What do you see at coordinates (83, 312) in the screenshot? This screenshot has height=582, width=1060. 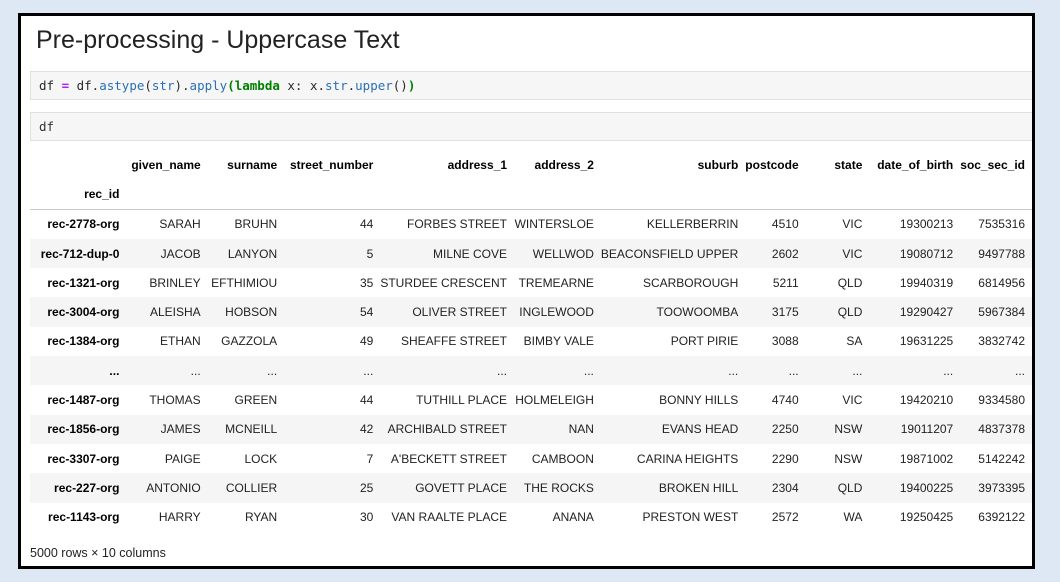 I see `row-index: rec-3004-org` at bounding box center [83, 312].